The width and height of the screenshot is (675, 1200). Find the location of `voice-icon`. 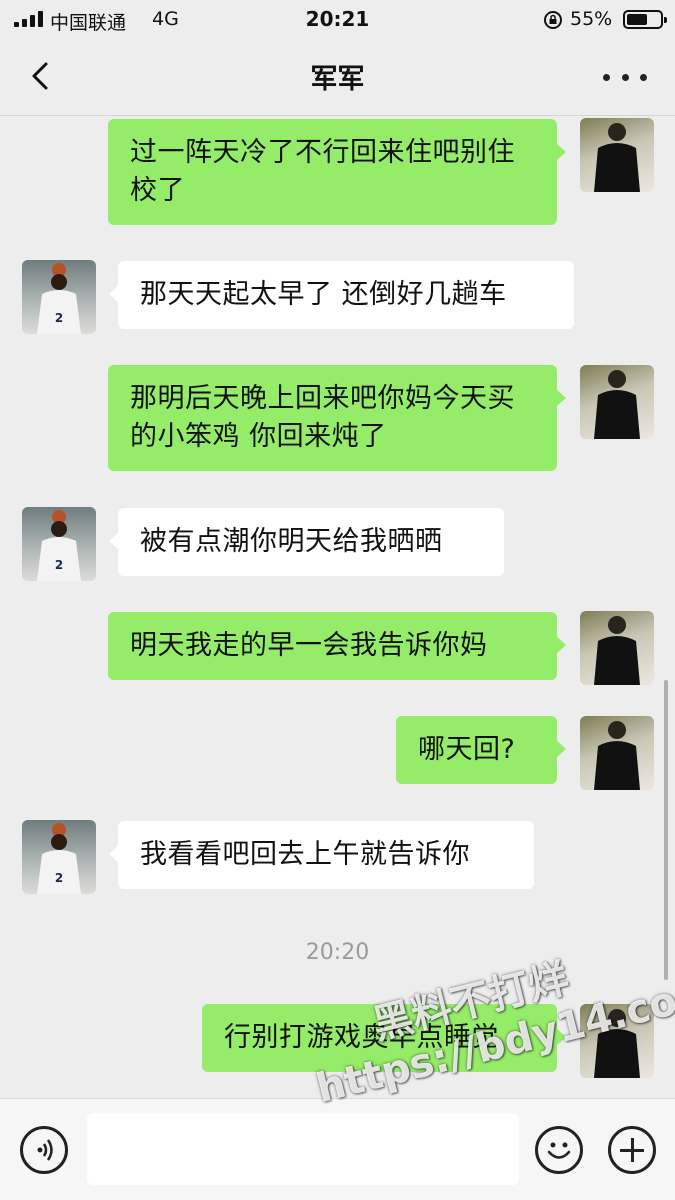

voice-icon is located at coordinates (45, 1150).